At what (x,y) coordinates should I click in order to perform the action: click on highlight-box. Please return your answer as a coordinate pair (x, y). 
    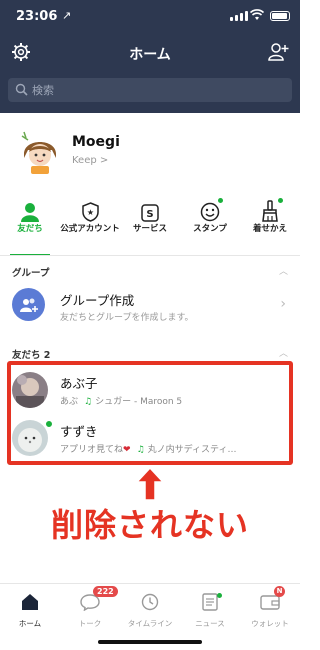
    Looking at the image, I should click on (150, 413).